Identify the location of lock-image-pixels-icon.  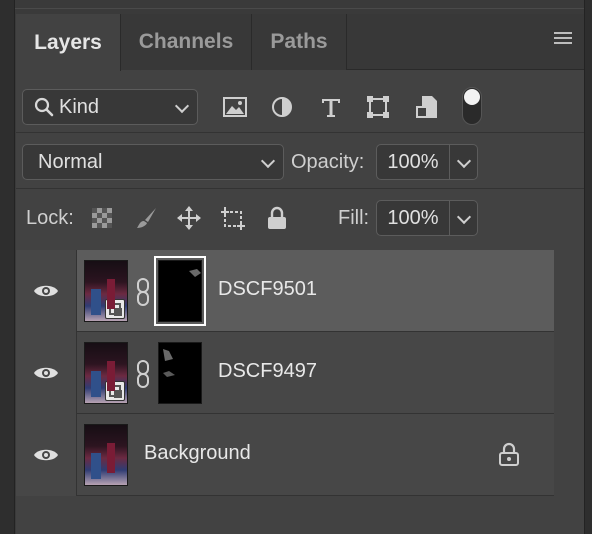
(147, 218).